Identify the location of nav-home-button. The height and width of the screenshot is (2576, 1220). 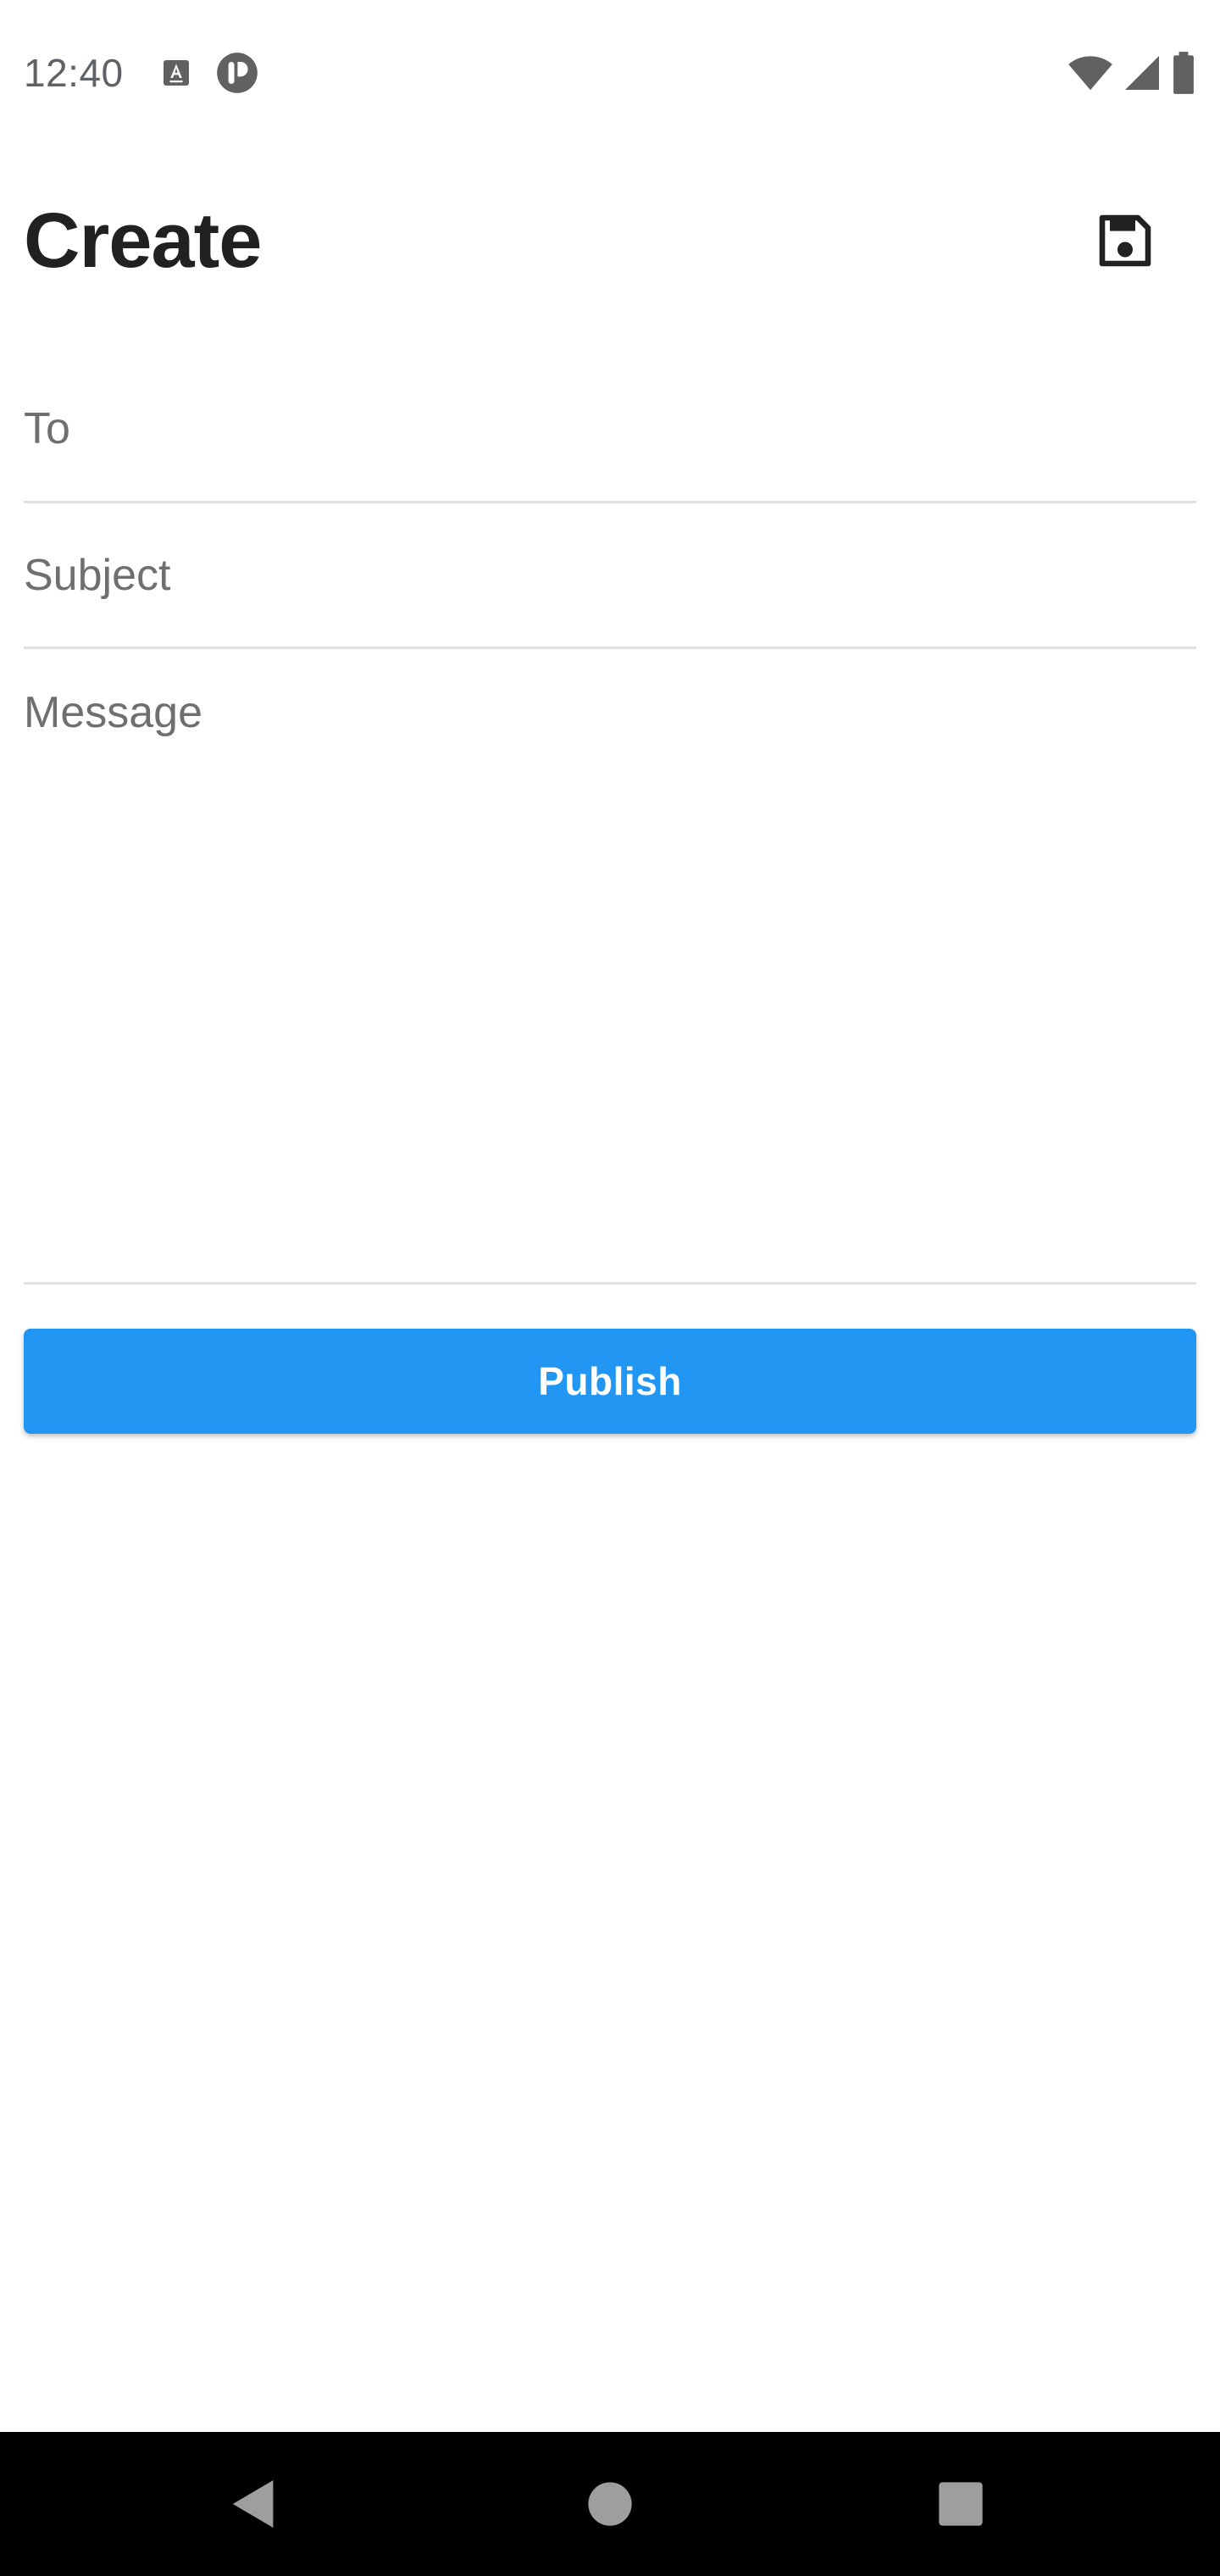
(610, 2504).